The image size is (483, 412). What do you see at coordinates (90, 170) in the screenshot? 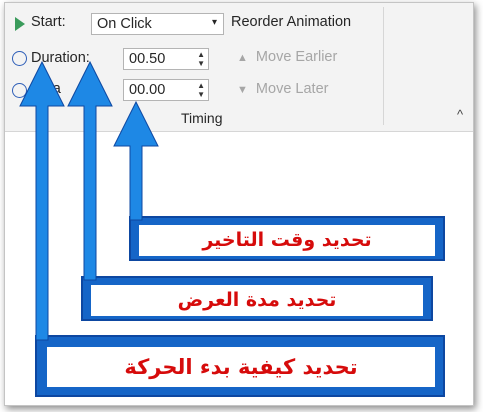
I see `arrow-to-duration` at bounding box center [90, 170].